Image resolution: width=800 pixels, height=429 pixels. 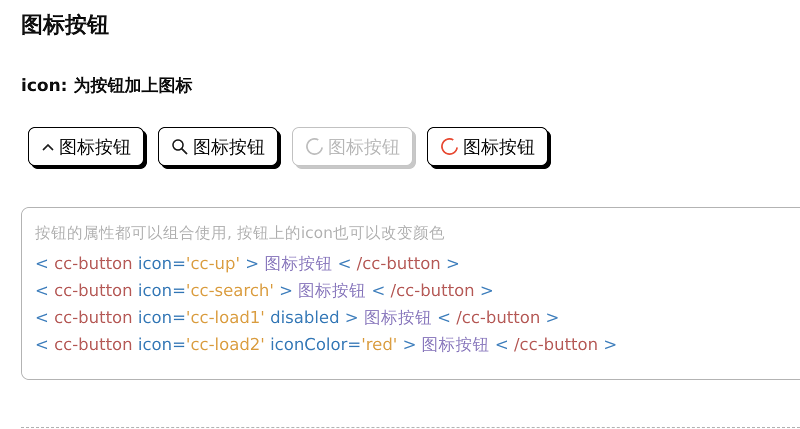 I want to click on code-line: < cc-button icon='cc-load1' disabled > 图标按钮 < /cc-button >, so click(x=297, y=318).